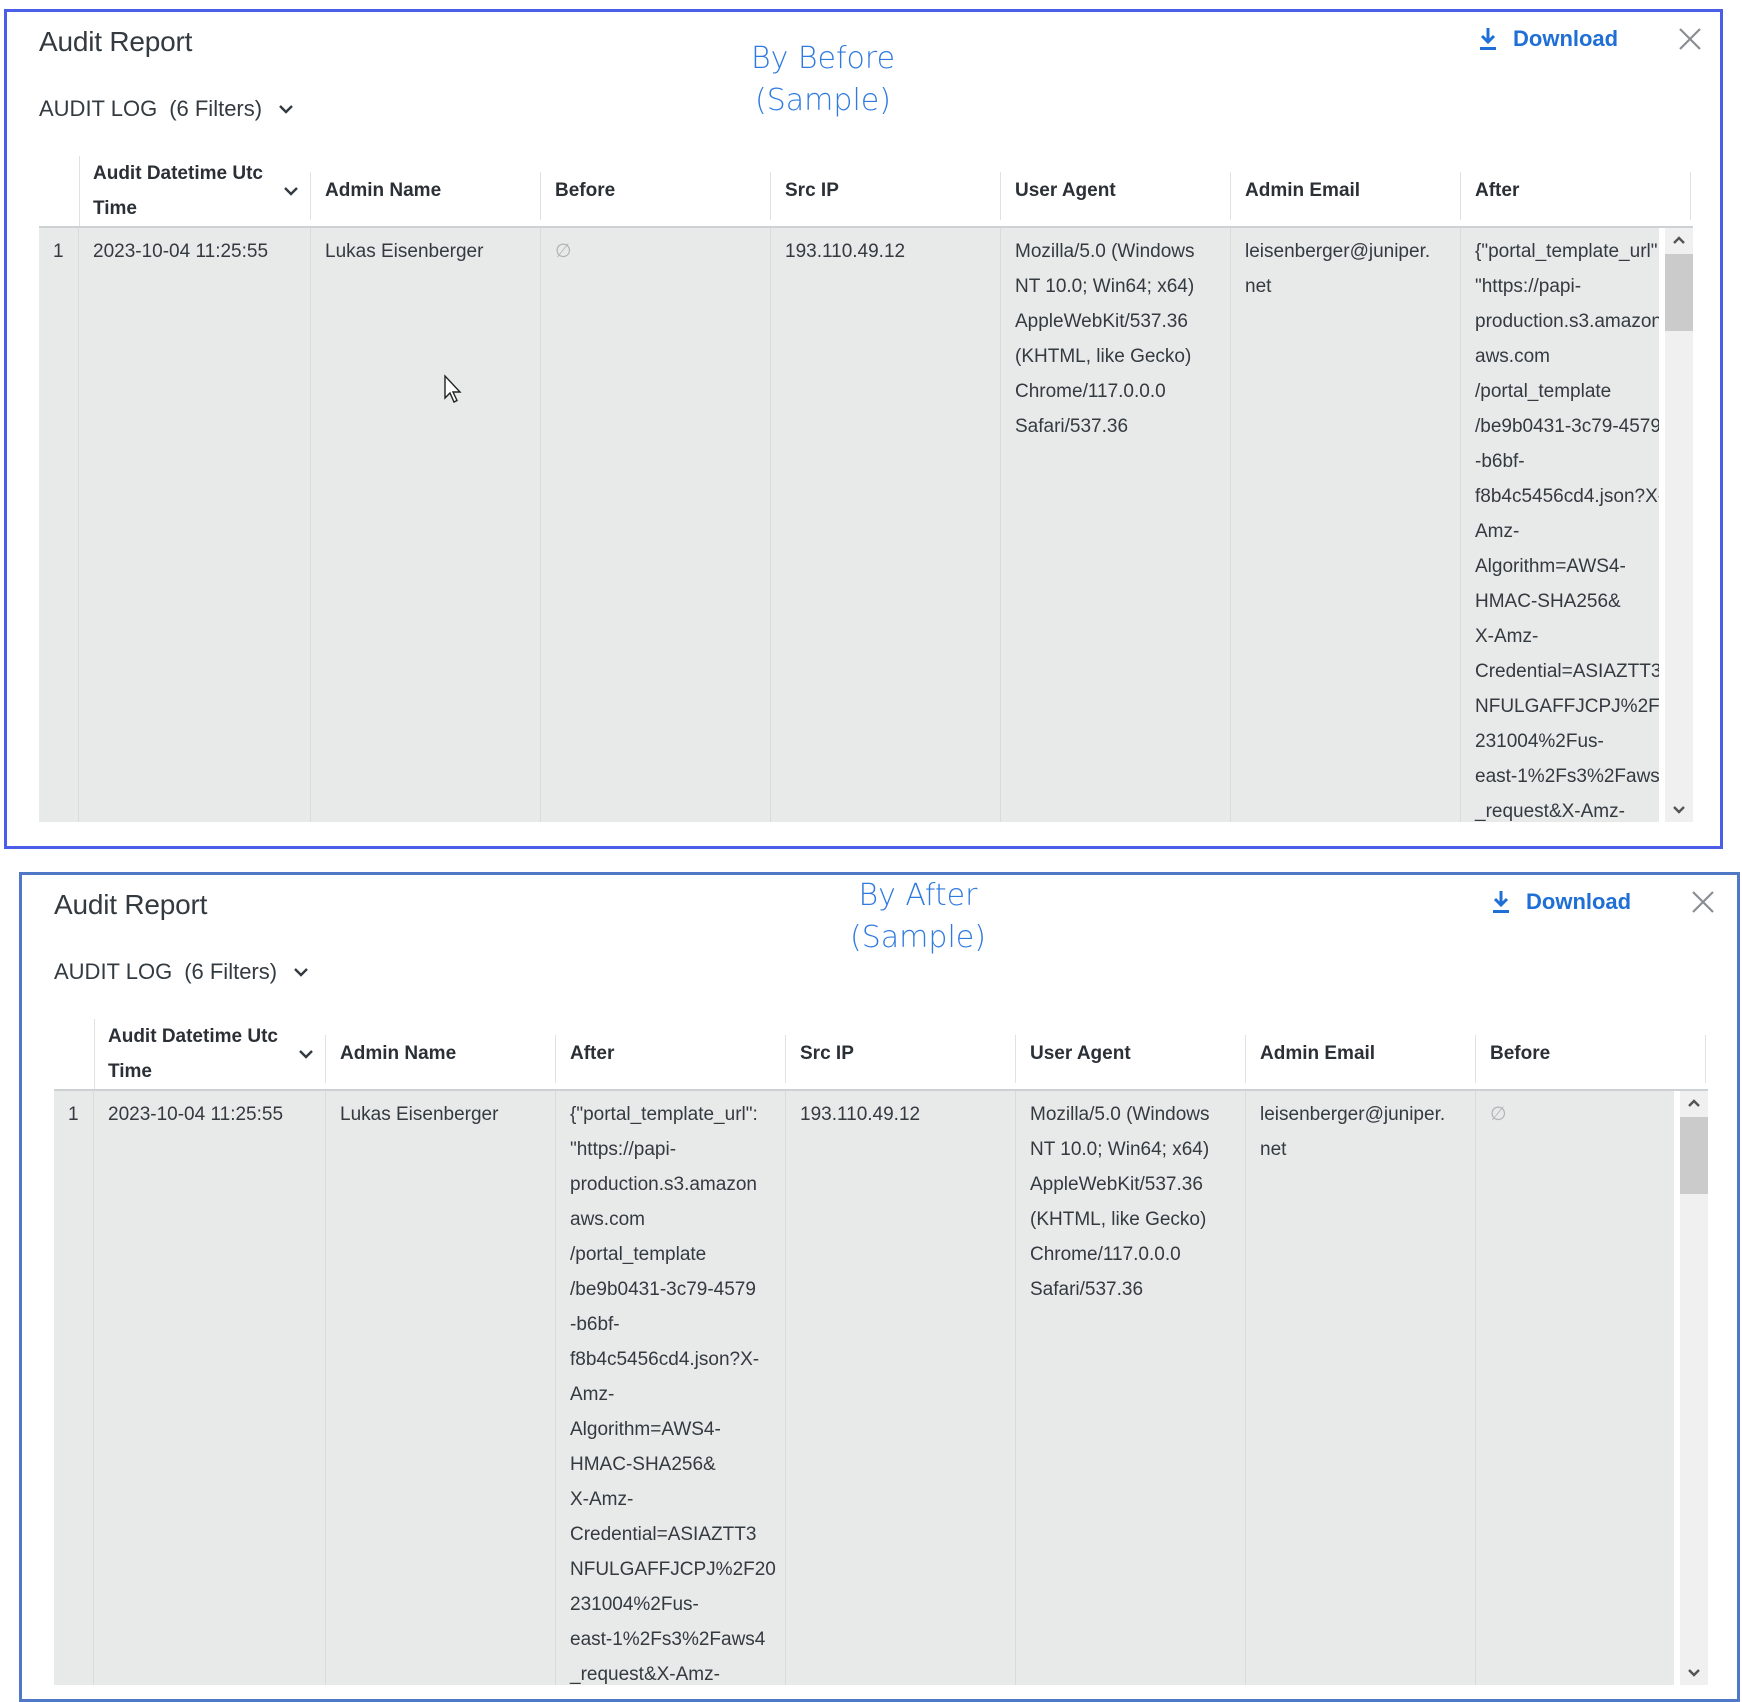 This screenshot has width=1742, height=1702. What do you see at coordinates (663, 1534) in the screenshot?
I see `cell-text-line: Credential=ASIAZTT3` at bounding box center [663, 1534].